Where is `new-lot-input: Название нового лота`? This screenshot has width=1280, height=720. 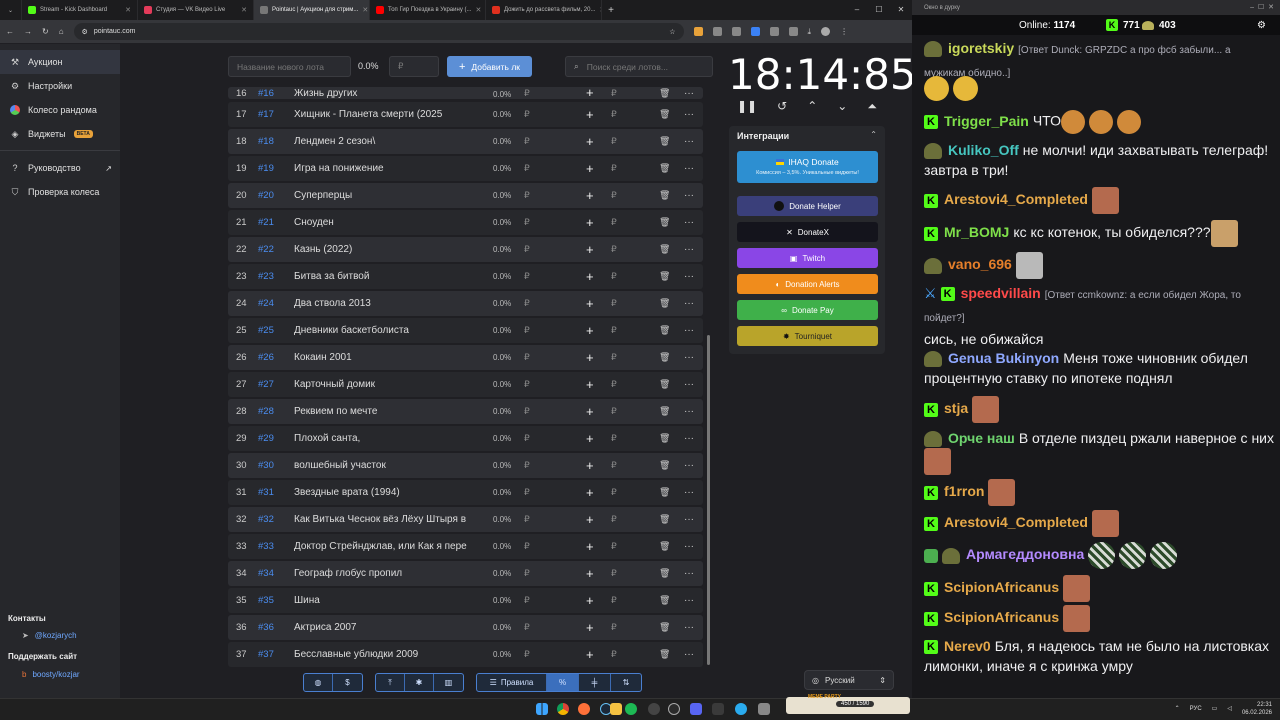
new-lot-input: Название нового лота is located at coordinates (289, 66).